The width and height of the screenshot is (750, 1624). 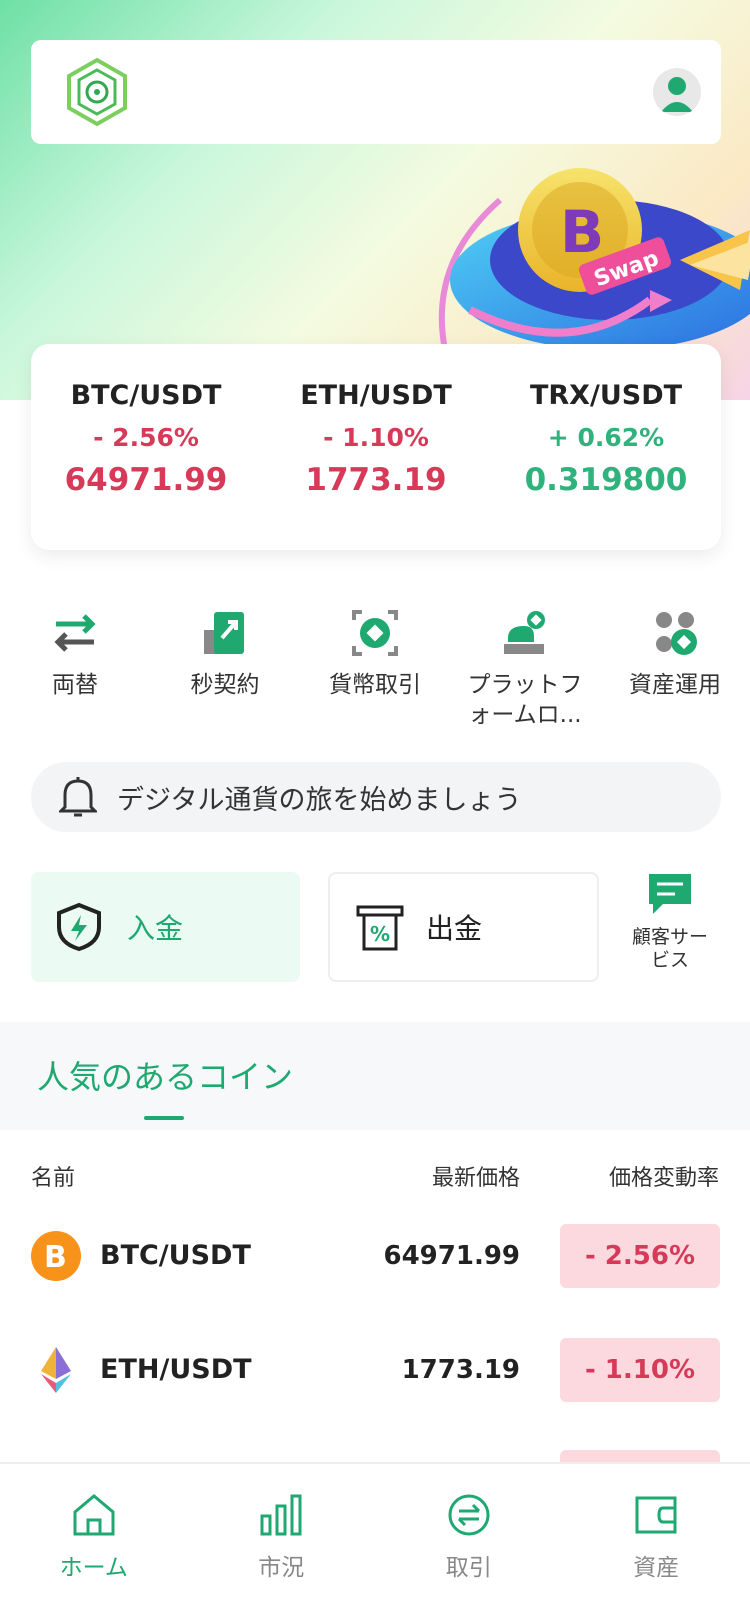 What do you see at coordinates (225, 668) in the screenshot?
I see `menu-item-contract: 秒契約` at bounding box center [225, 668].